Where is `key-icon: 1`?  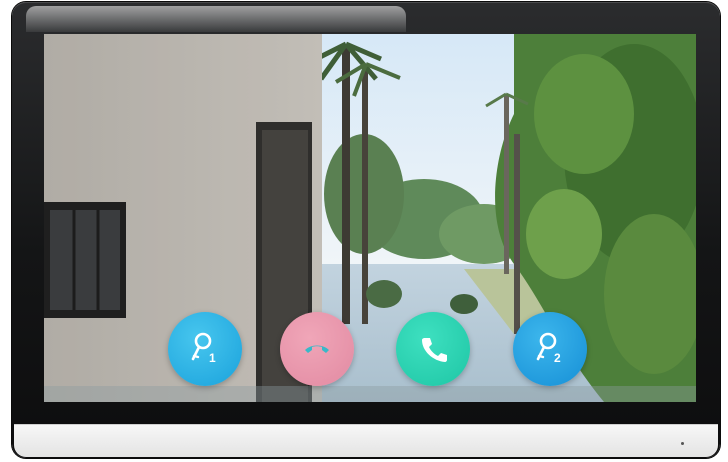
key-icon: 1 is located at coordinates (203, 348).